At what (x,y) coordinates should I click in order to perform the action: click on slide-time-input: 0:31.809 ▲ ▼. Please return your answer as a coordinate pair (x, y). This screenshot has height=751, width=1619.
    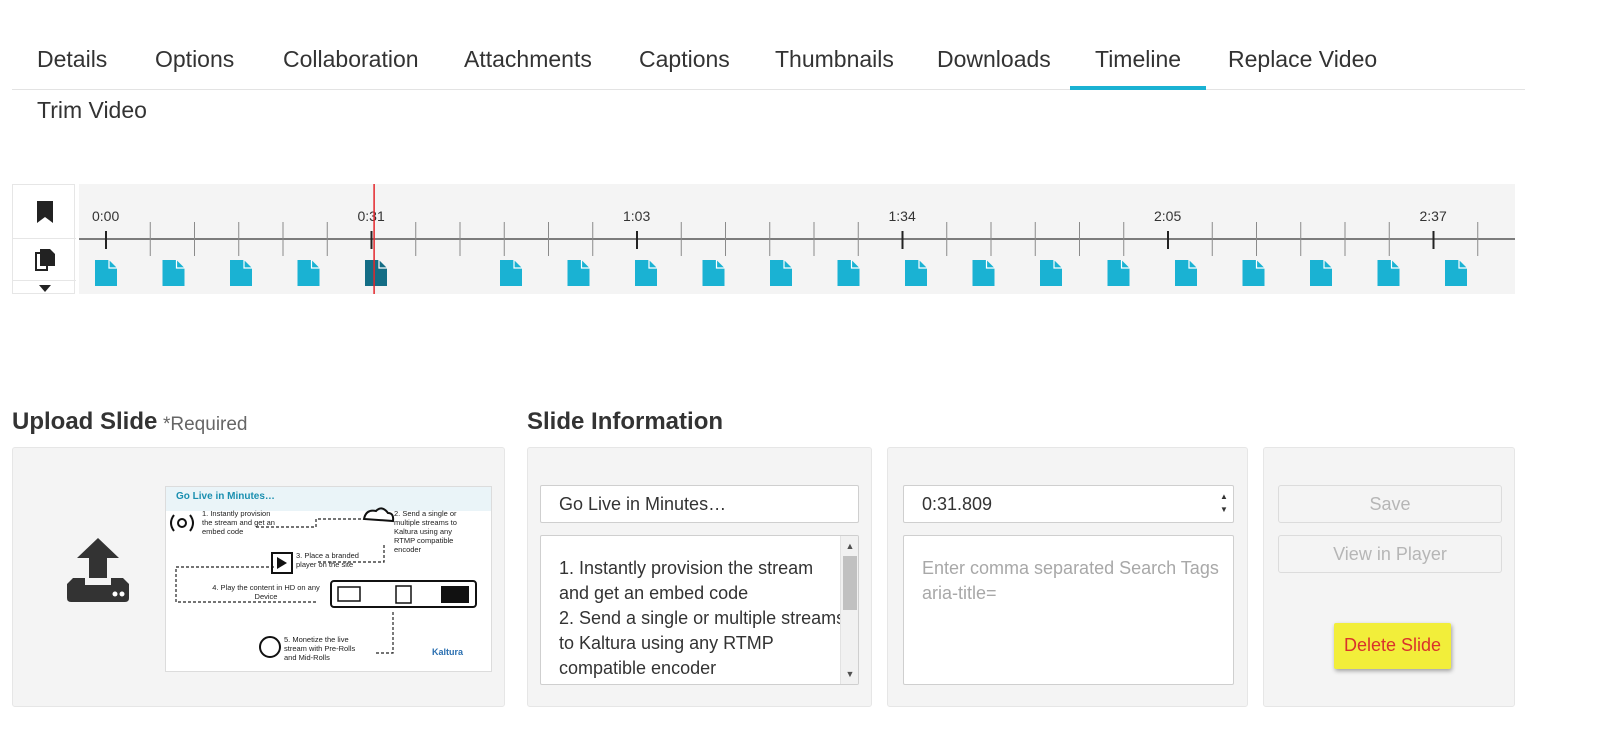
    Looking at the image, I should click on (1068, 504).